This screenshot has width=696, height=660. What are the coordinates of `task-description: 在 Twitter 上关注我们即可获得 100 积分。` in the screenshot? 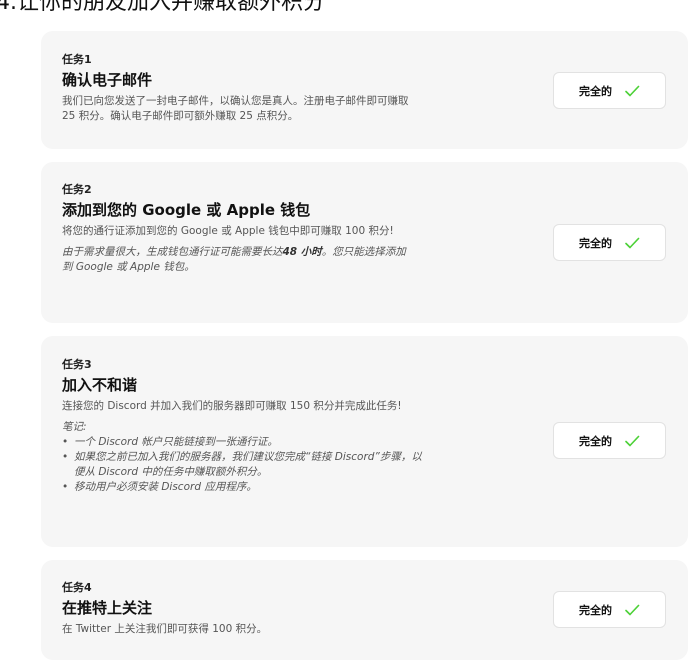 It's located at (165, 629).